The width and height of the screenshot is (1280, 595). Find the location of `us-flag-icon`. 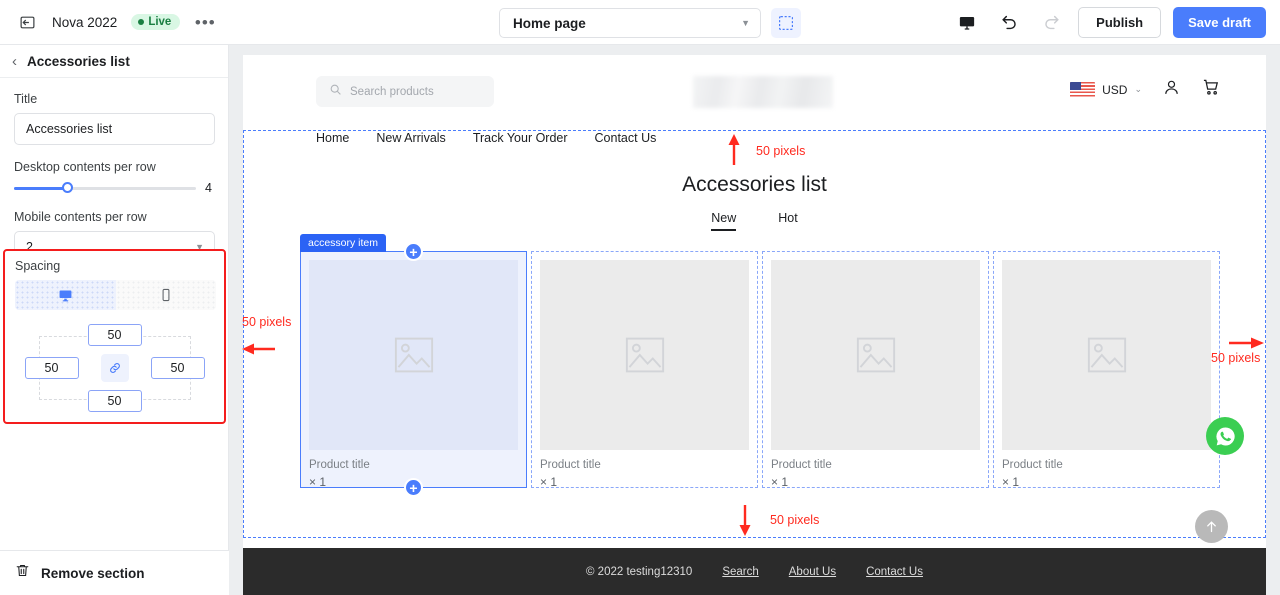

us-flag-icon is located at coordinates (1083, 89).